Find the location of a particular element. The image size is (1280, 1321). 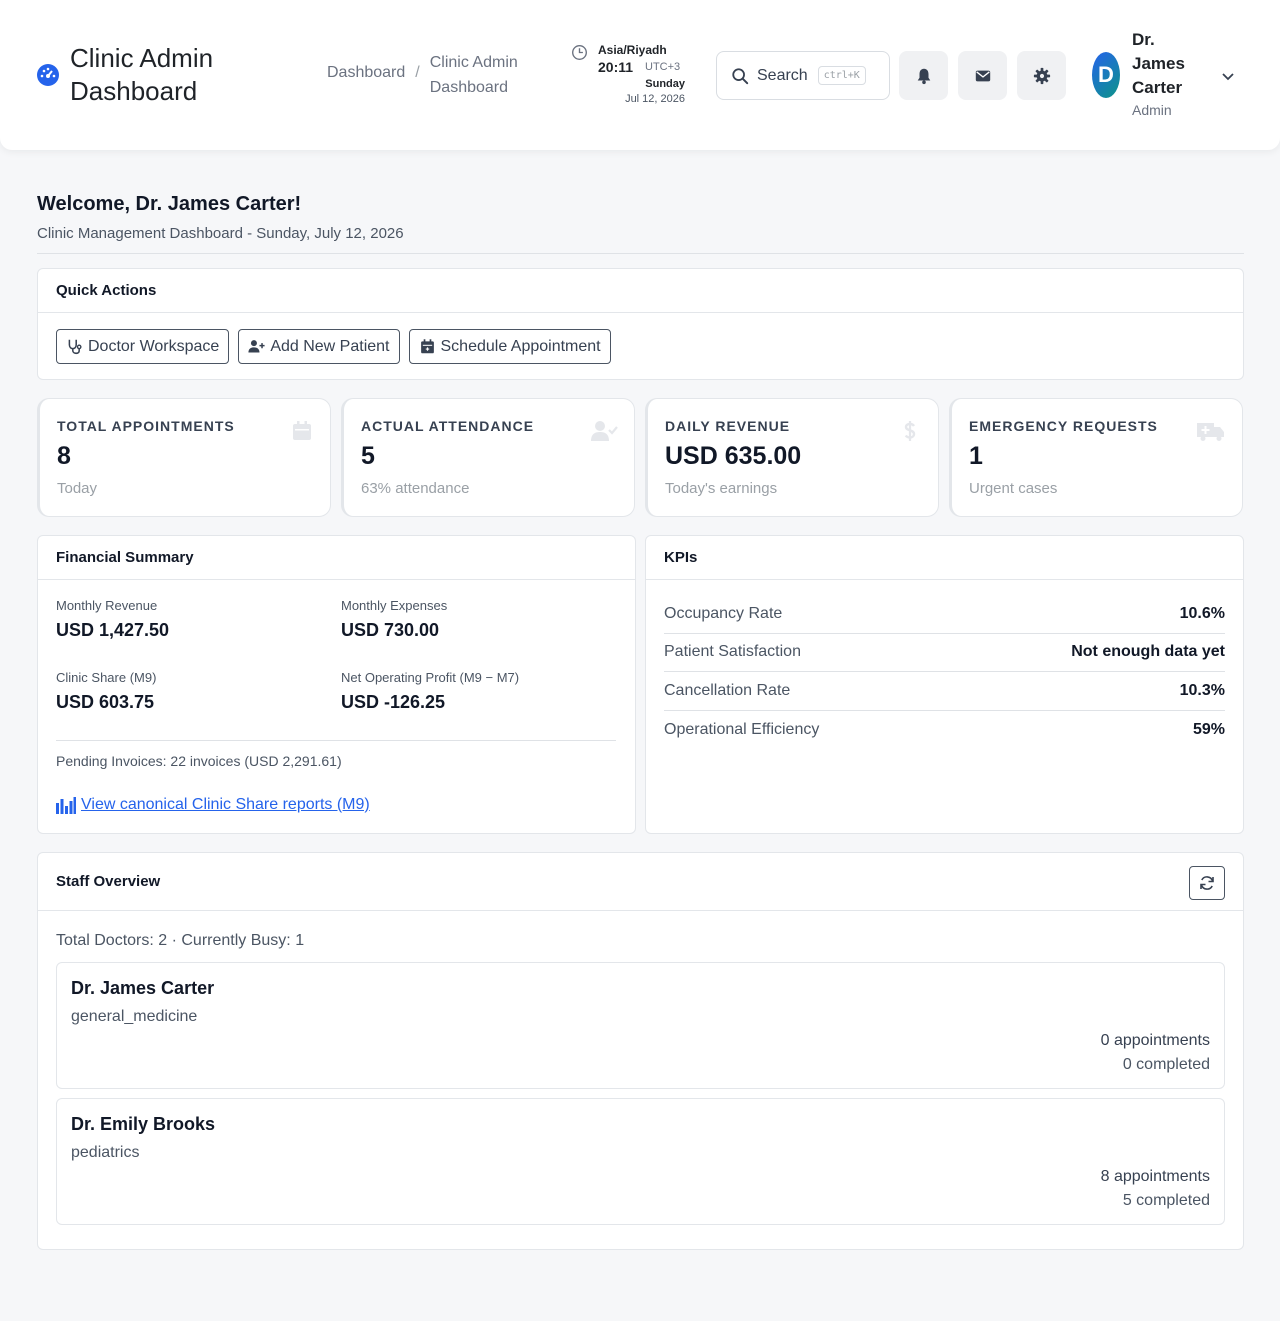

fin-value: USD -126.25 is located at coordinates (393, 702).